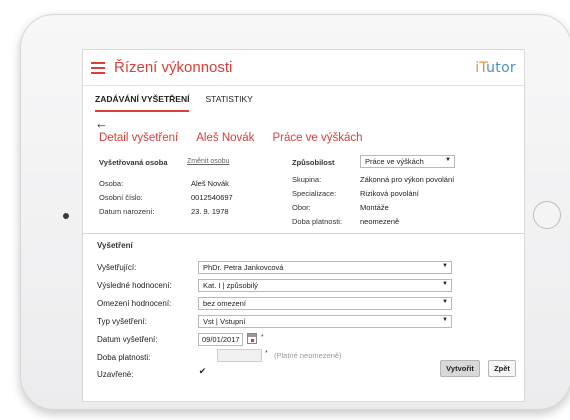  I want to click on person-heading: Vyšetřovaná osoba, so click(133, 162).